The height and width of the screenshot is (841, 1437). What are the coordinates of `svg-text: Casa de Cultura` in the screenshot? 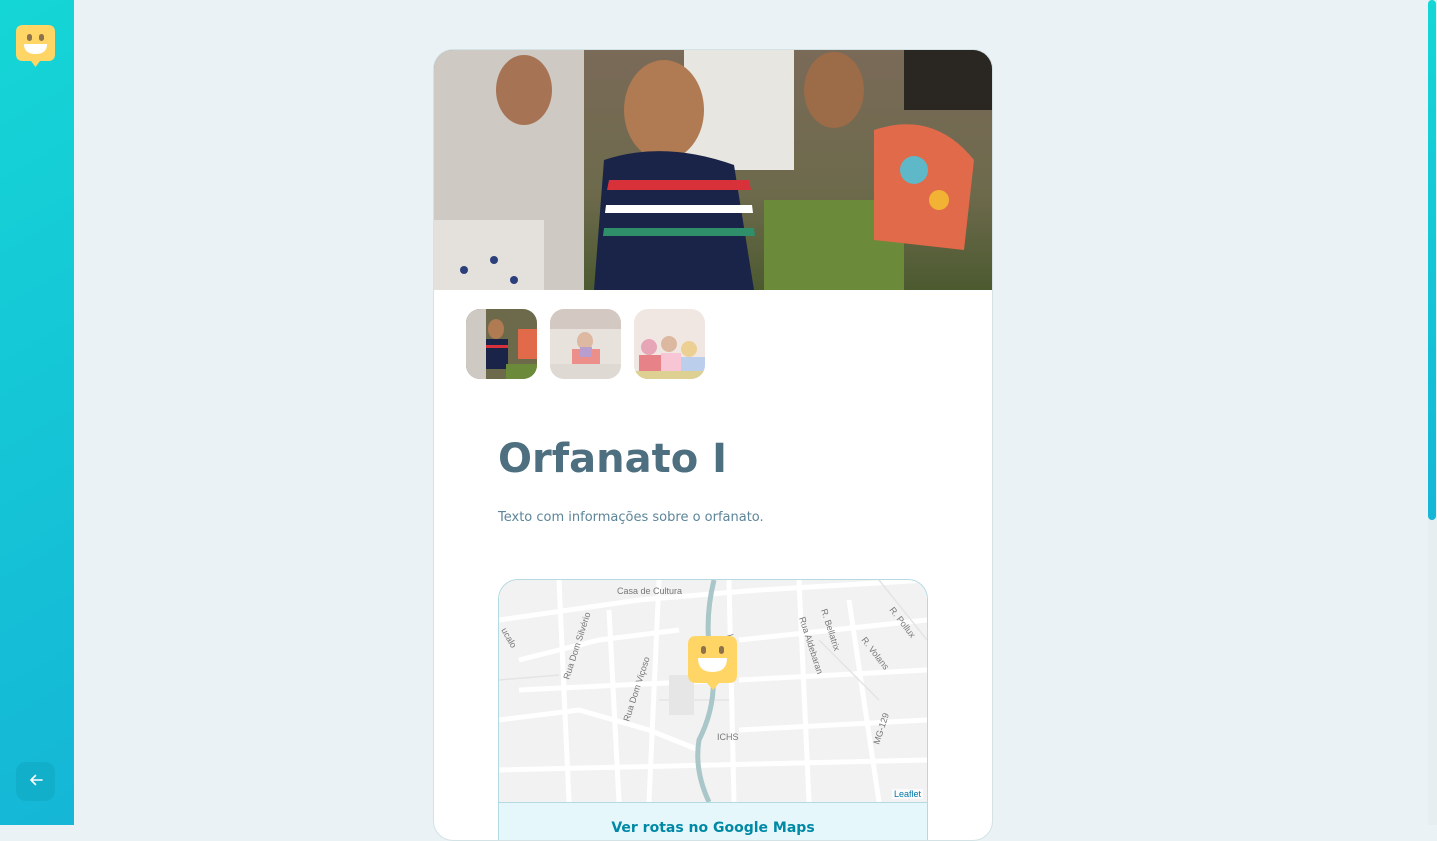 It's located at (649, 591).